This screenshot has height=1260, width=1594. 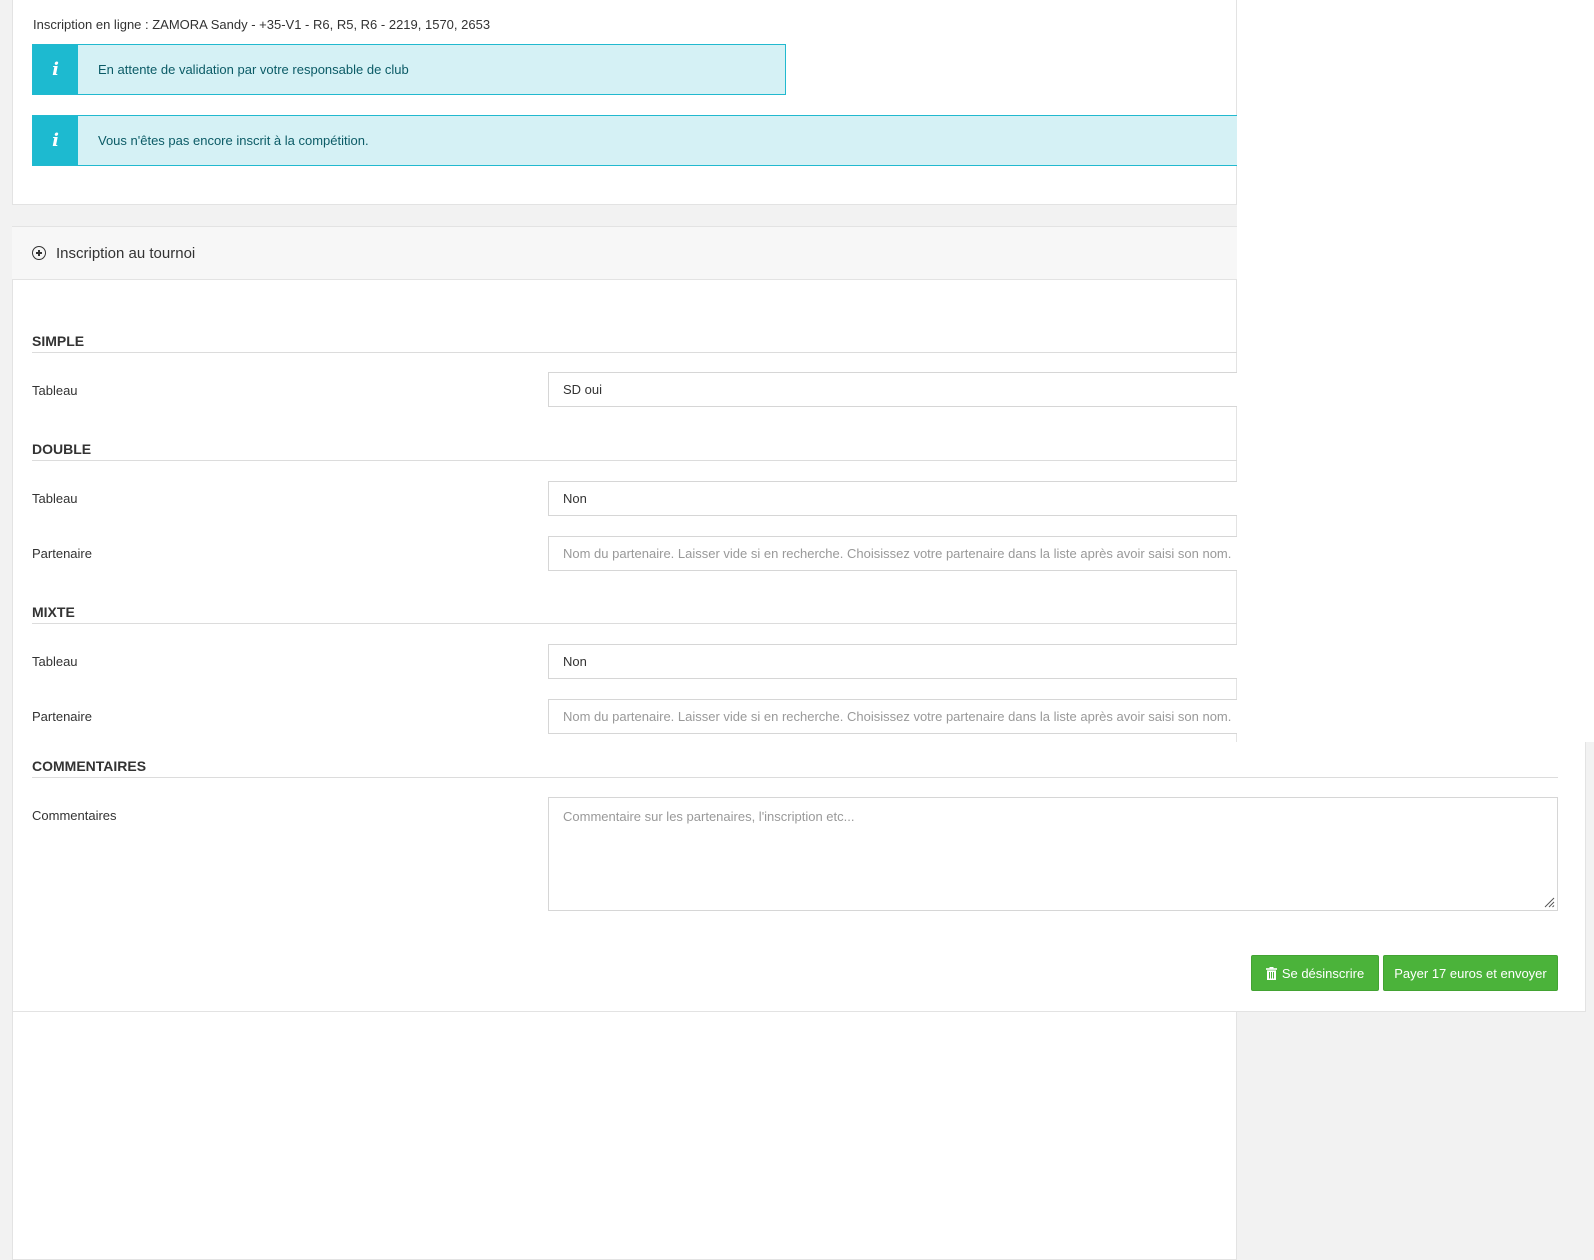 What do you see at coordinates (55, 390) in the screenshot?
I see `simple-tableau-label: Tableau` at bounding box center [55, 390].